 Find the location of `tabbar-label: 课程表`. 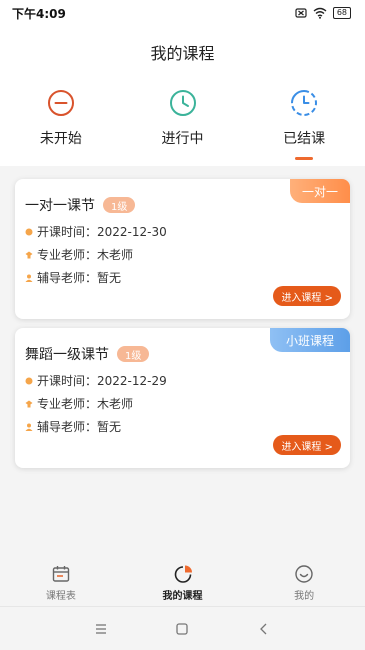

tabbar-label: 课程表 is located at coordinates (60, 596).